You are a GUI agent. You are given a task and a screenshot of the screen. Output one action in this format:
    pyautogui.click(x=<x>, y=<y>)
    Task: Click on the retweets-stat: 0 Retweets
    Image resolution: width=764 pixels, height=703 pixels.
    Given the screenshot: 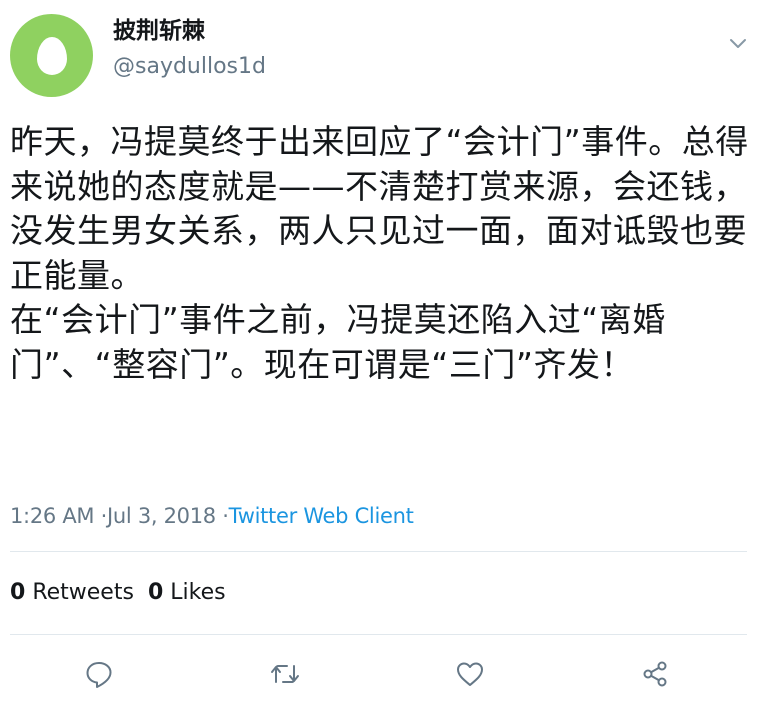 What is the action you would take?
    pyautogui.click(x=72, y=592)
    